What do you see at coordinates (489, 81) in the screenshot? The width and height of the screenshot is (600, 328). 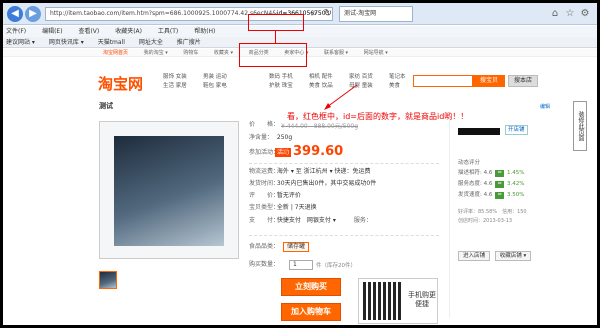 I see `search-taobao-button: 搜宝贝` at bounding box center [489, 81].